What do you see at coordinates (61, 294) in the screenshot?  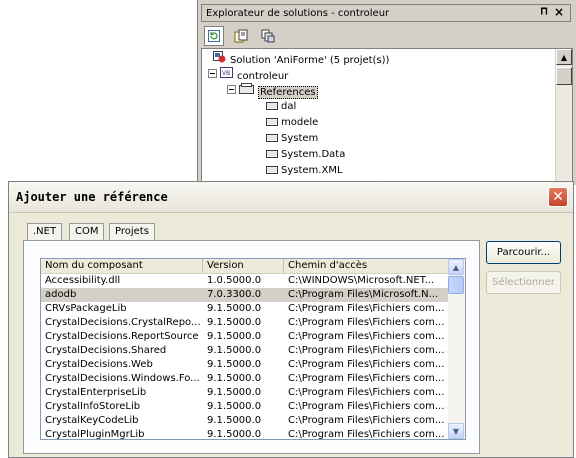 I see `cell-name: adodb` at bounding box center [61, 294].